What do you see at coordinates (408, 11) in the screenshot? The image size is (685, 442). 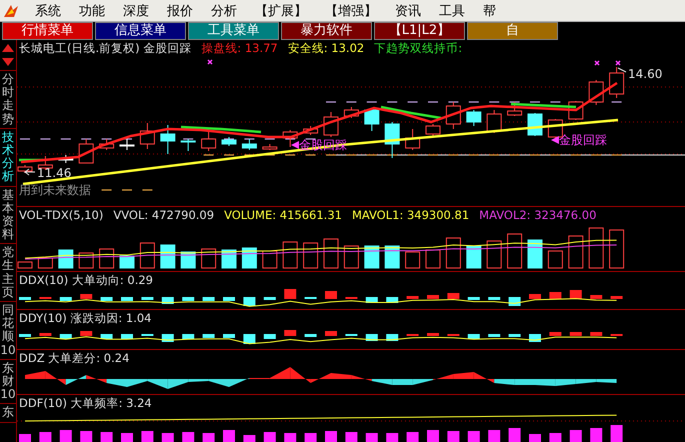 I see `menu-item: 资讯` at bounding box center [408, 11].